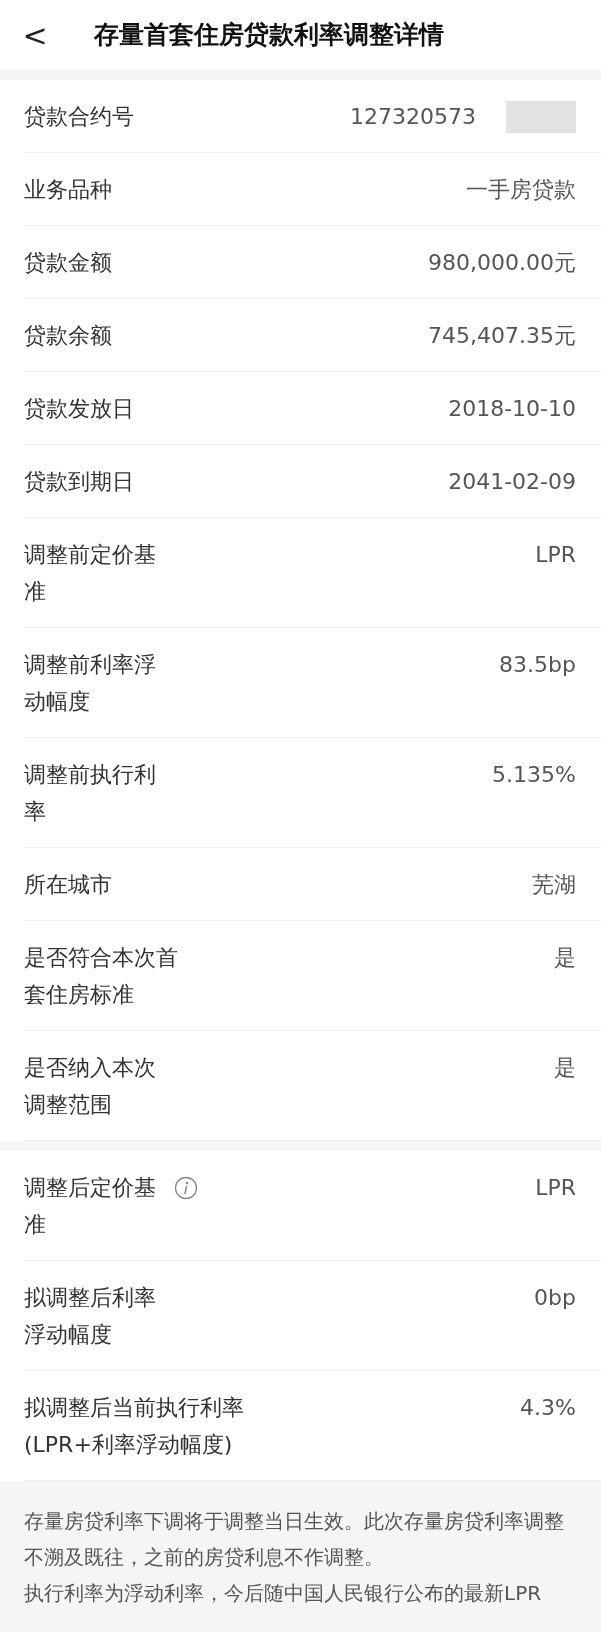 Image resolution: width=601 pixels, height=1632 pixels. What do you see at coordinates (90, 683) in the screenshot?
I see `field-label: 调整前利率浮动幅度` at bounding box center [90, 683].